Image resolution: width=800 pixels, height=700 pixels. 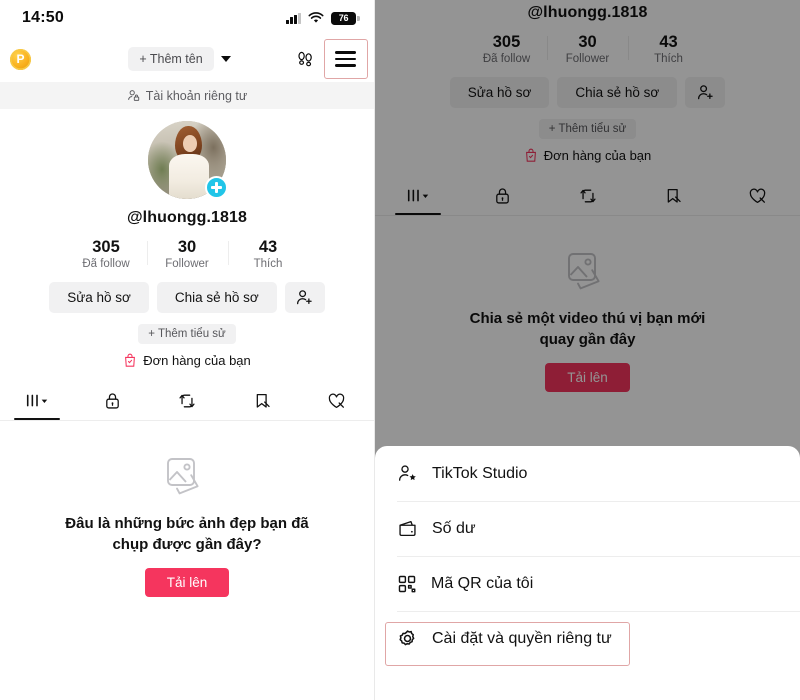 I want to click on battery-level: 76, so click(x=343, y=18).